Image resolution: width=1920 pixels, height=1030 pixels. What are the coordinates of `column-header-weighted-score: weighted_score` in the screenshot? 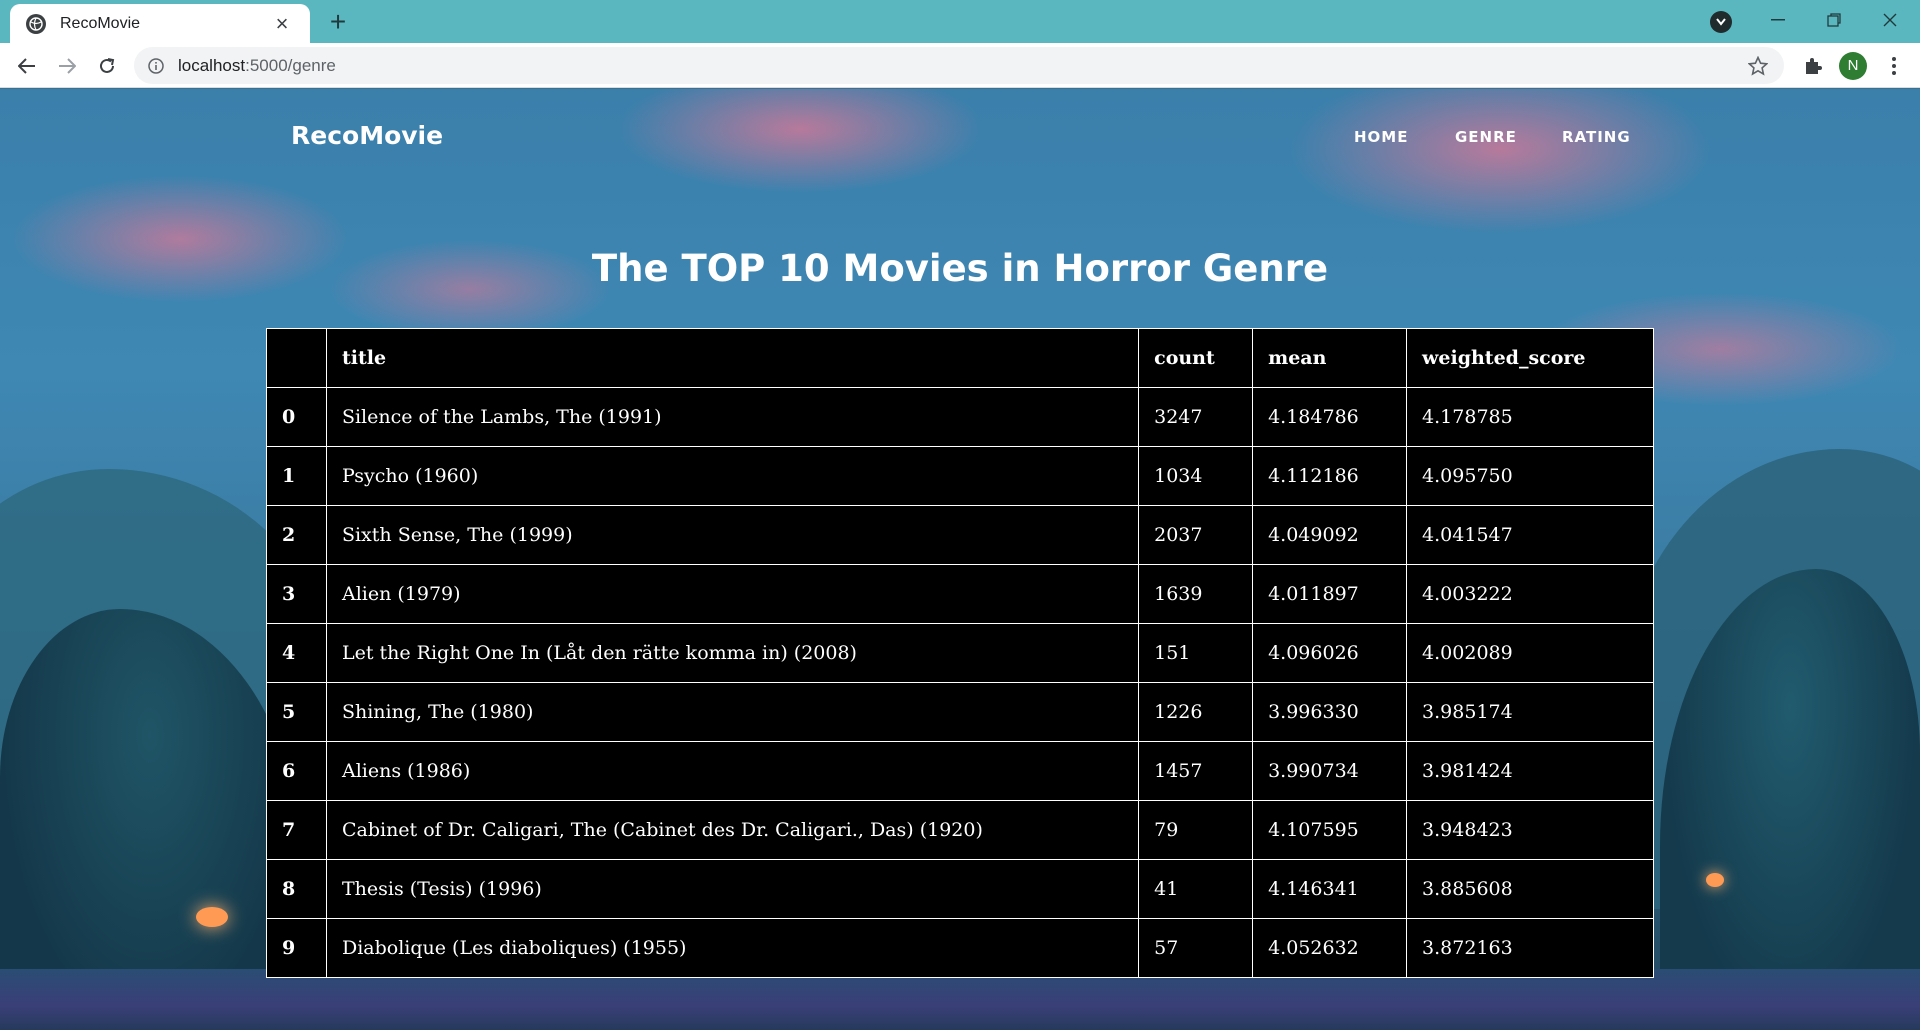 It's located at (1530, 358).